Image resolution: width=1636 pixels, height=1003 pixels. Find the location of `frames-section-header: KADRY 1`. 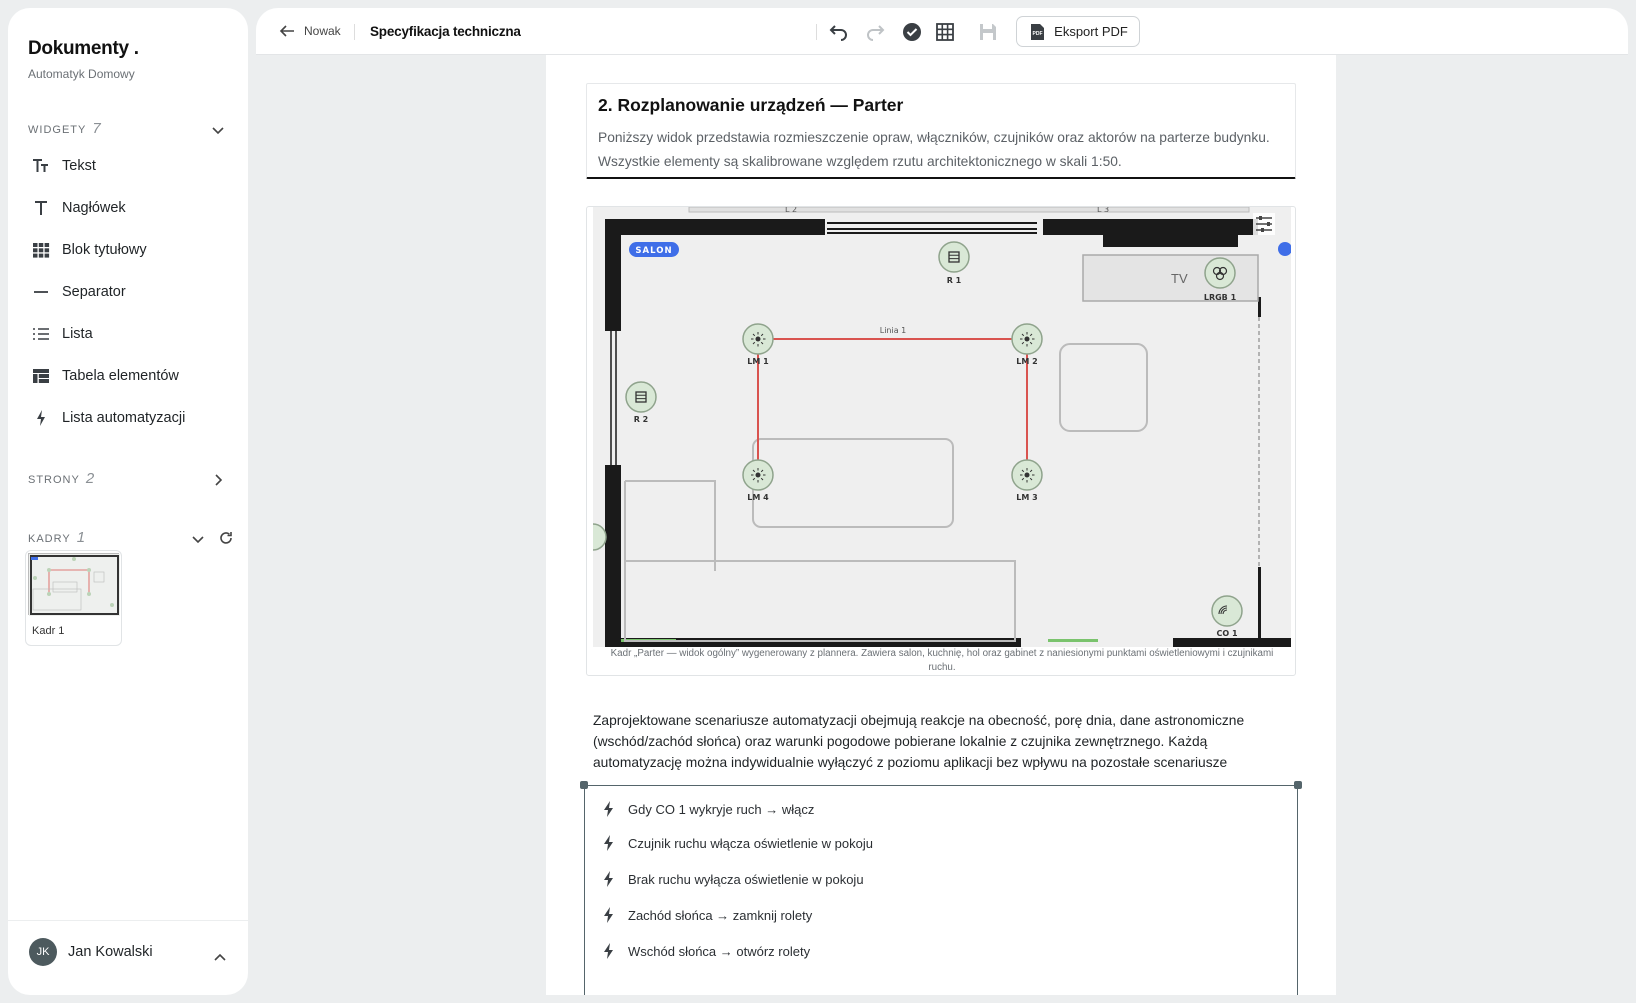

frames-section-header: KADRY 1 is located at coordinates (56, 537).